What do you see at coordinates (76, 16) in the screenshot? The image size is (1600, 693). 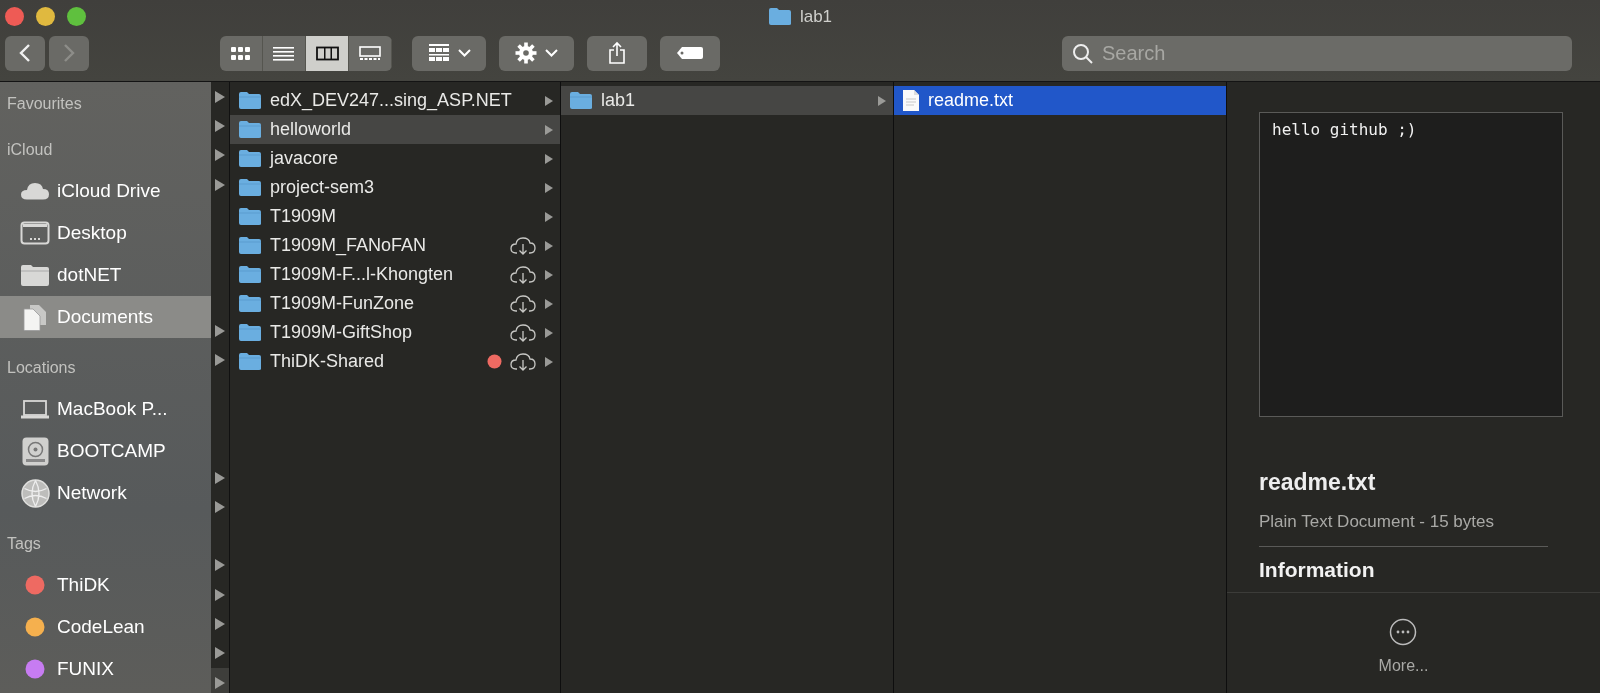 I see `zoom-button` at bounding box center [76, 16].